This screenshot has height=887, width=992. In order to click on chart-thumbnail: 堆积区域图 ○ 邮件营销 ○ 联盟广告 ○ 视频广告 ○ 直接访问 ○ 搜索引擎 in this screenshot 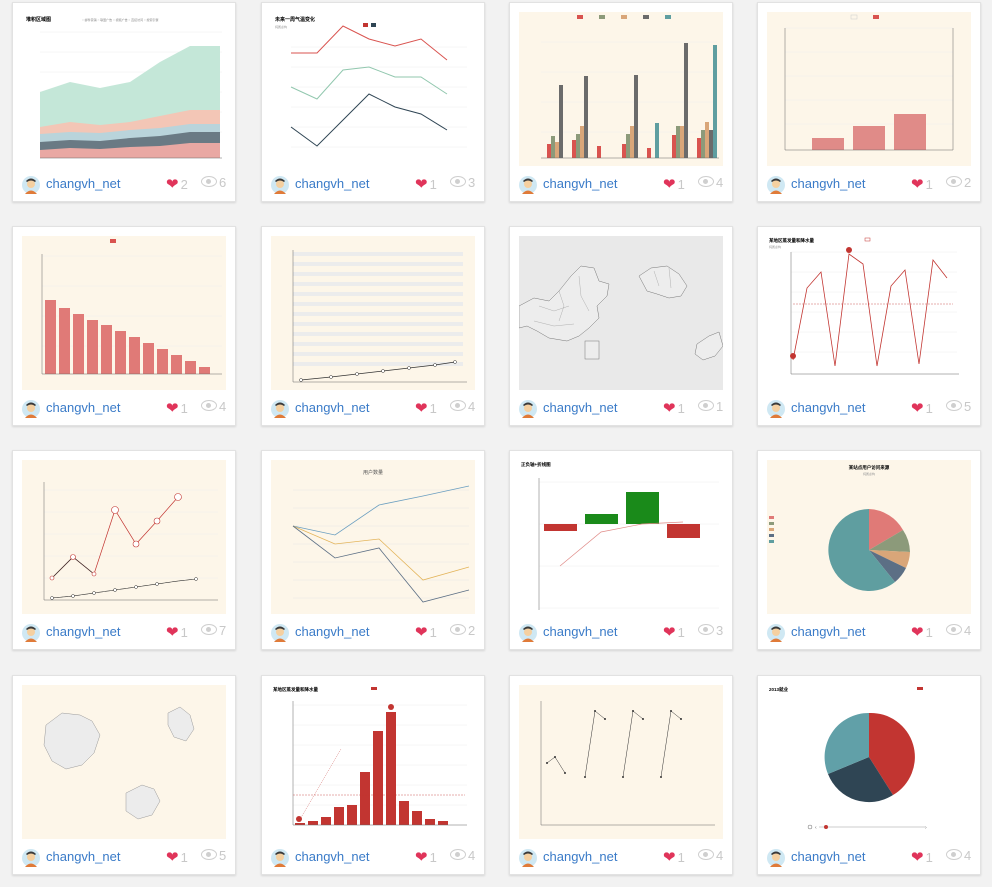, I will do `click(124, 89)`.